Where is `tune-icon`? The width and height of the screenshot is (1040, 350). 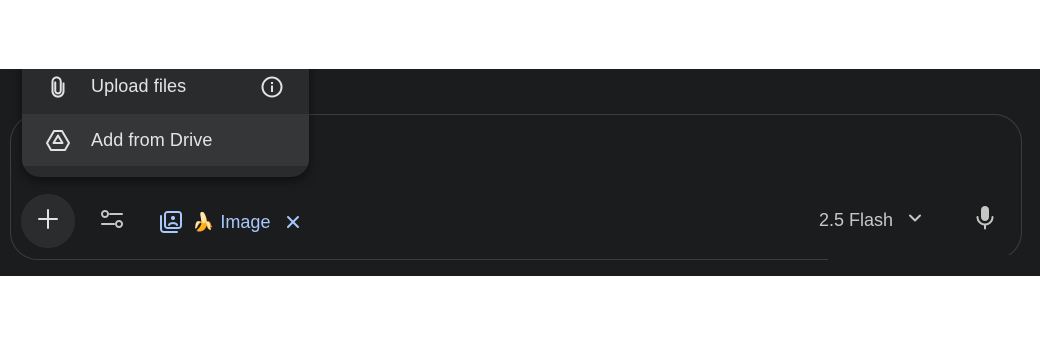
tune-icon is located at coordinates (112, 221).